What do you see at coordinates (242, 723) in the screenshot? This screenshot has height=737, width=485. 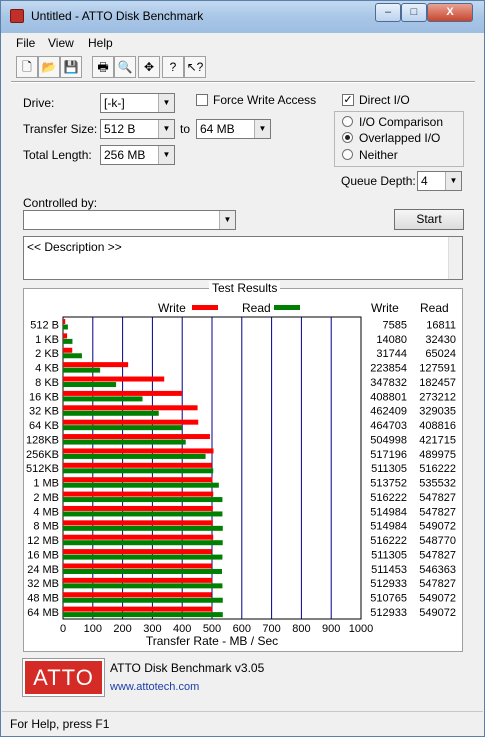 I see `status-bar: For Help, press F1` at bounding box center [242, 723].